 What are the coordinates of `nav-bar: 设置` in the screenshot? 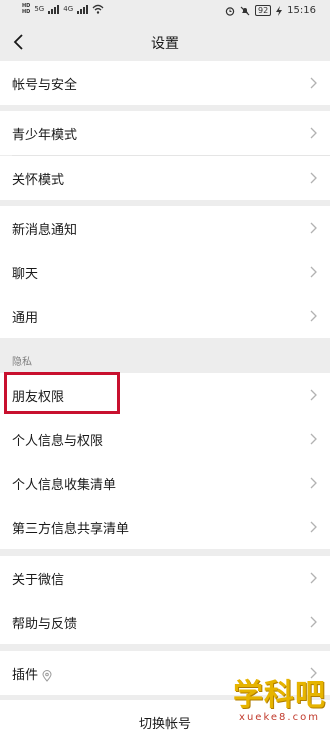 It's located at (165, 42).